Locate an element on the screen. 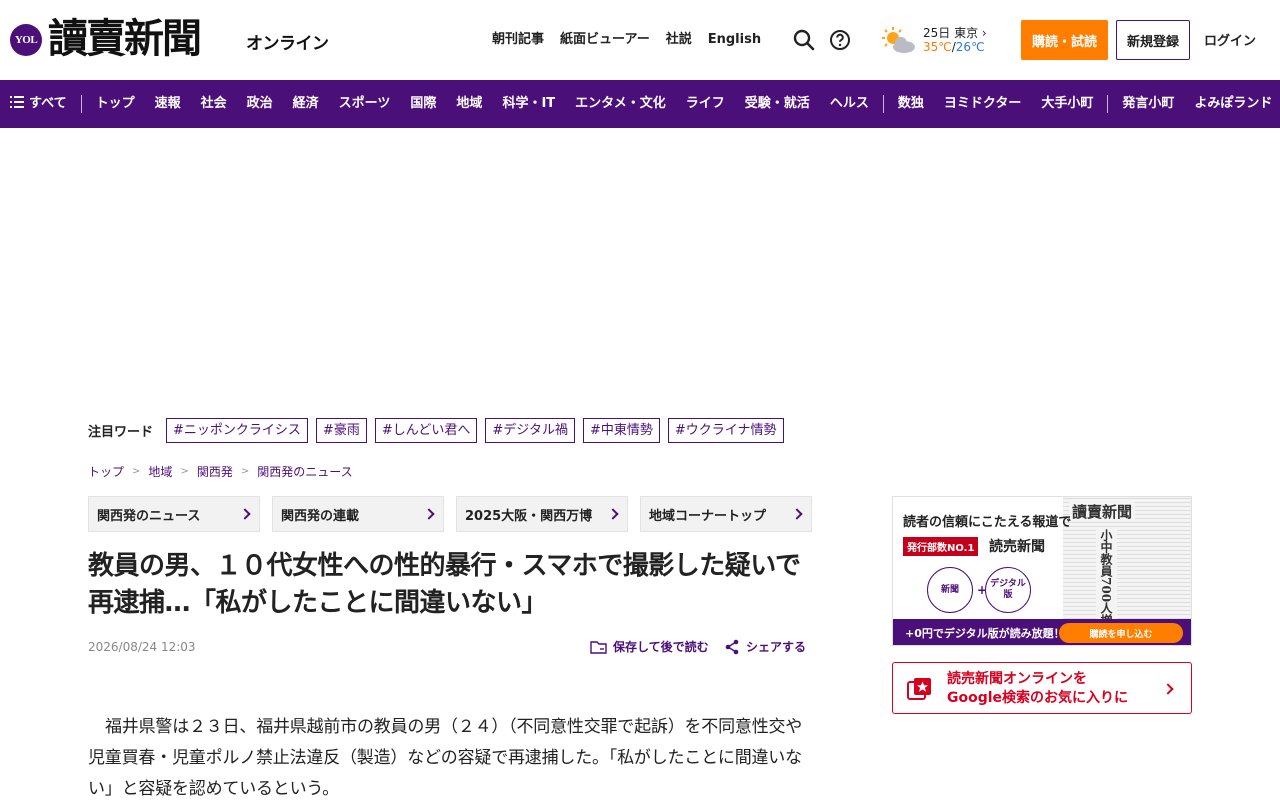 This screenshot has width=1280, height=800. nav-exam-job: 受験・就活 is located at coordinates (777, 104).